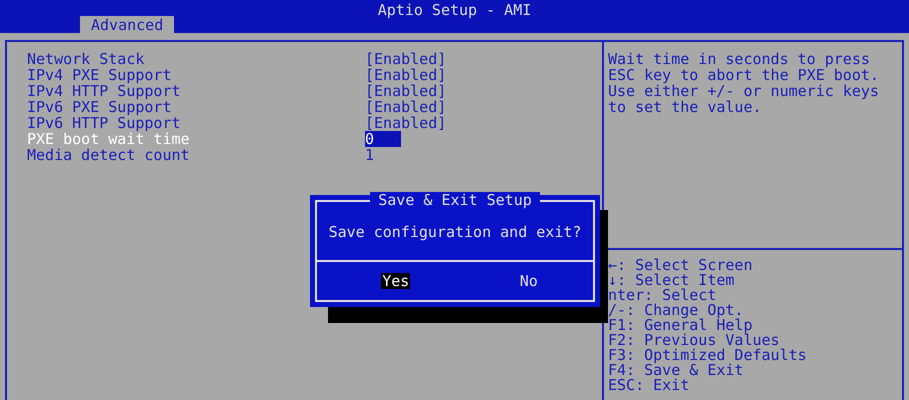 The image size is (909, 400). Describe the element at coordinates (395, 281) in the screenshot. I see `dialog-button: Yes` at that location.